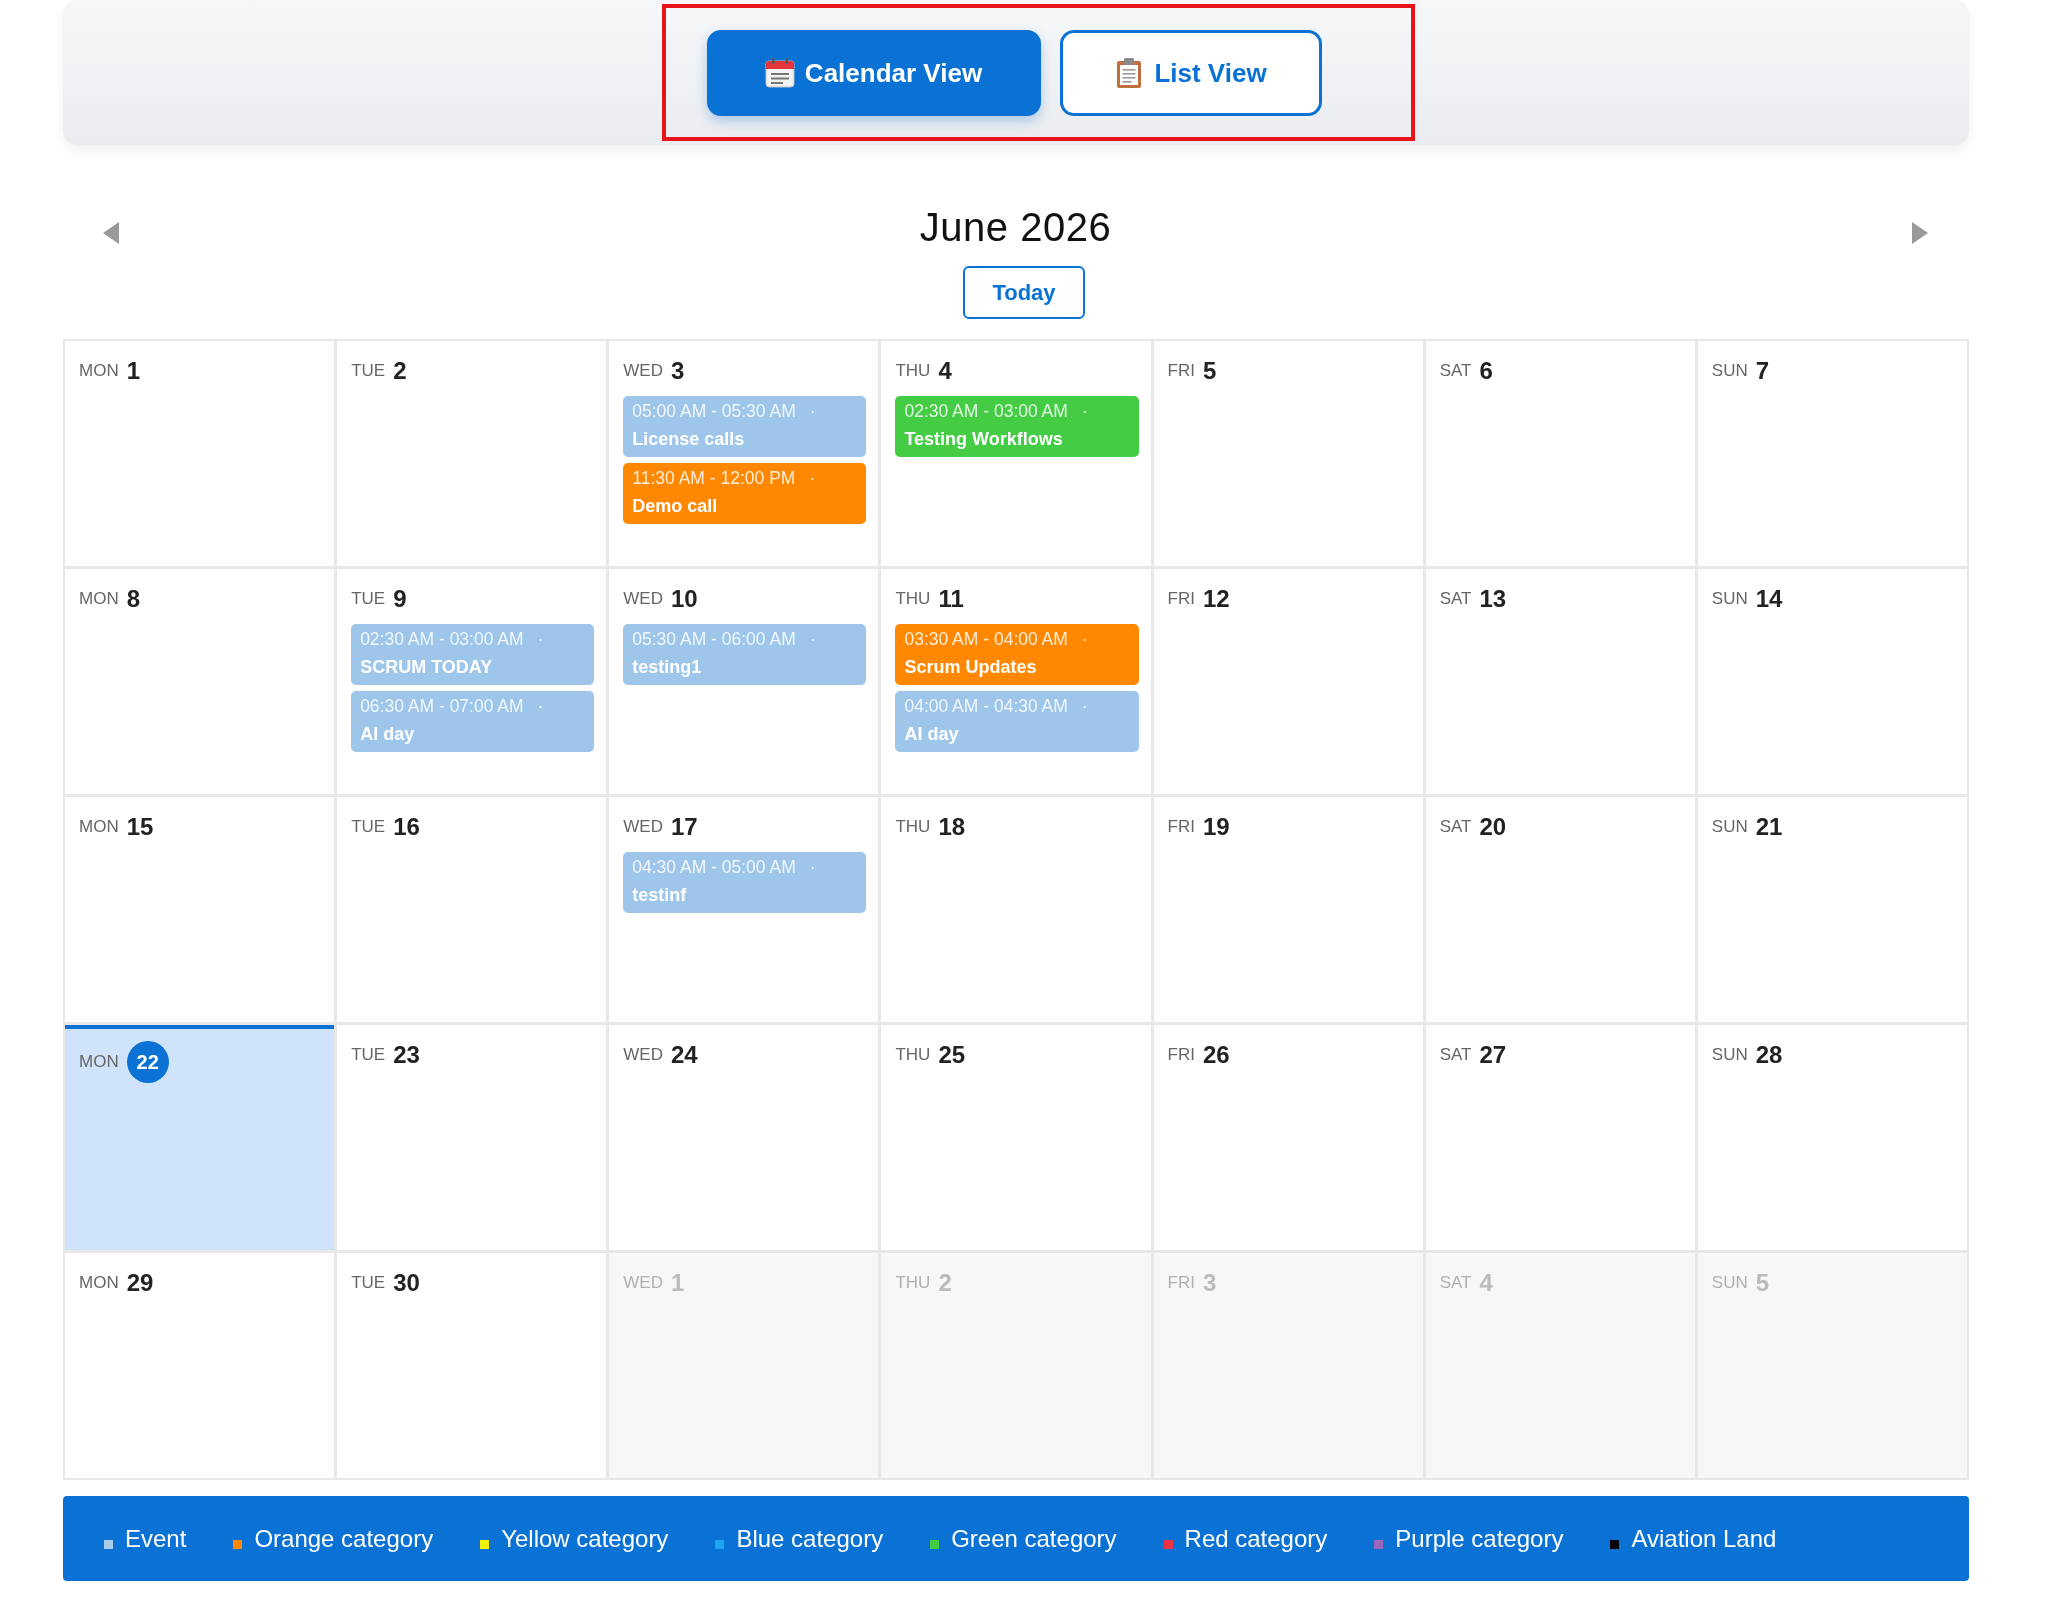  I want to click on legend-label: Purple category, so click(1479, 1538).